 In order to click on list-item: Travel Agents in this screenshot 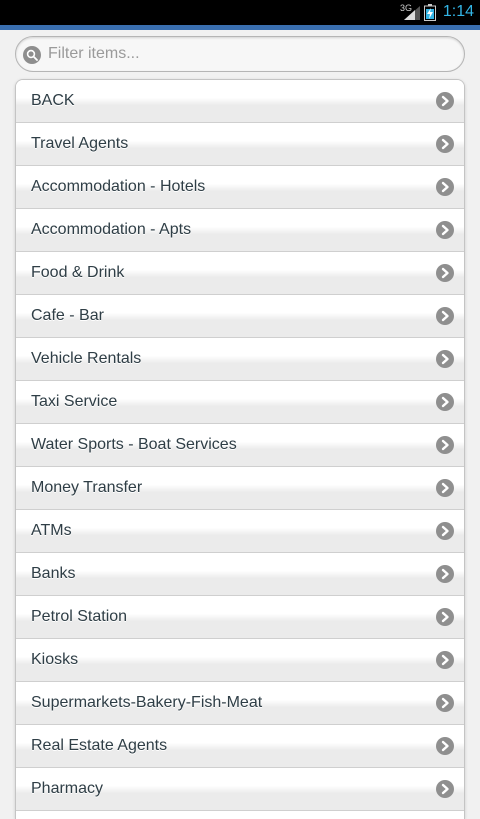, I will do `click(240, 144)`.